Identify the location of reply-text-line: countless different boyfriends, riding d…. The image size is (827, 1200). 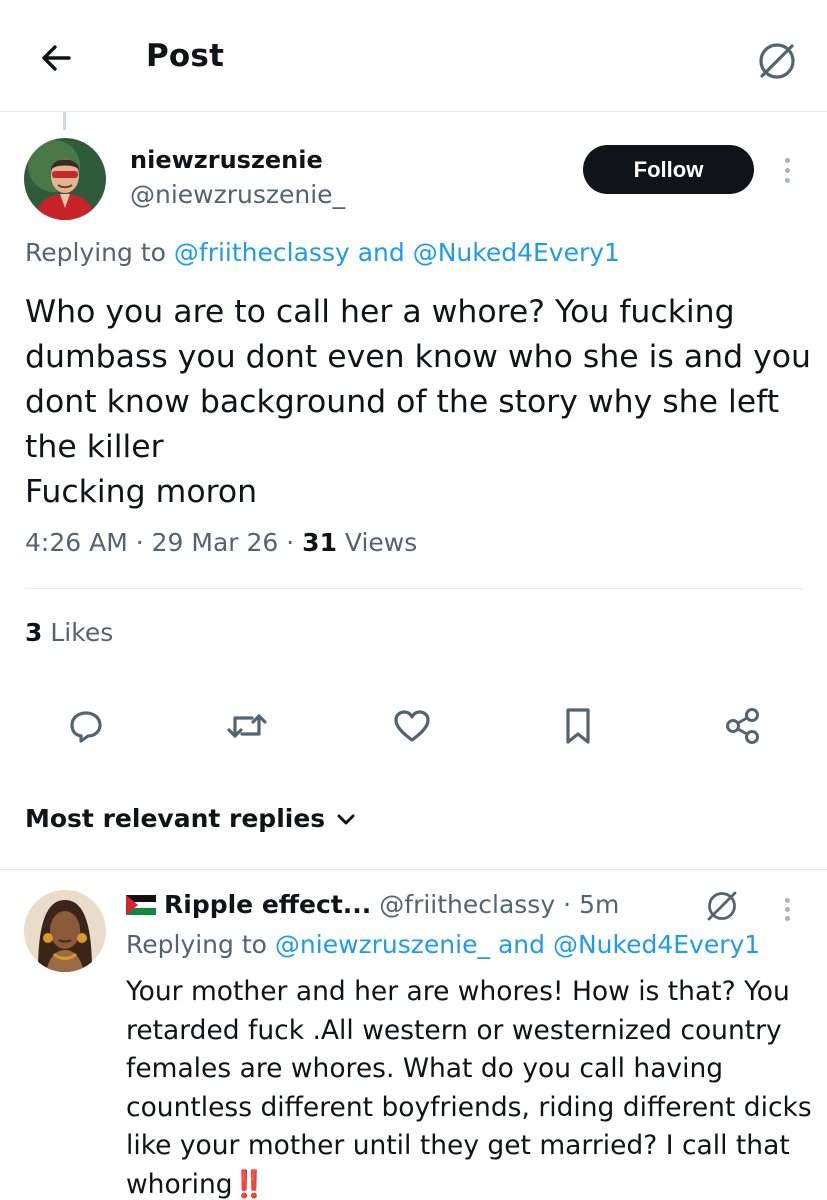
(469, 1107).